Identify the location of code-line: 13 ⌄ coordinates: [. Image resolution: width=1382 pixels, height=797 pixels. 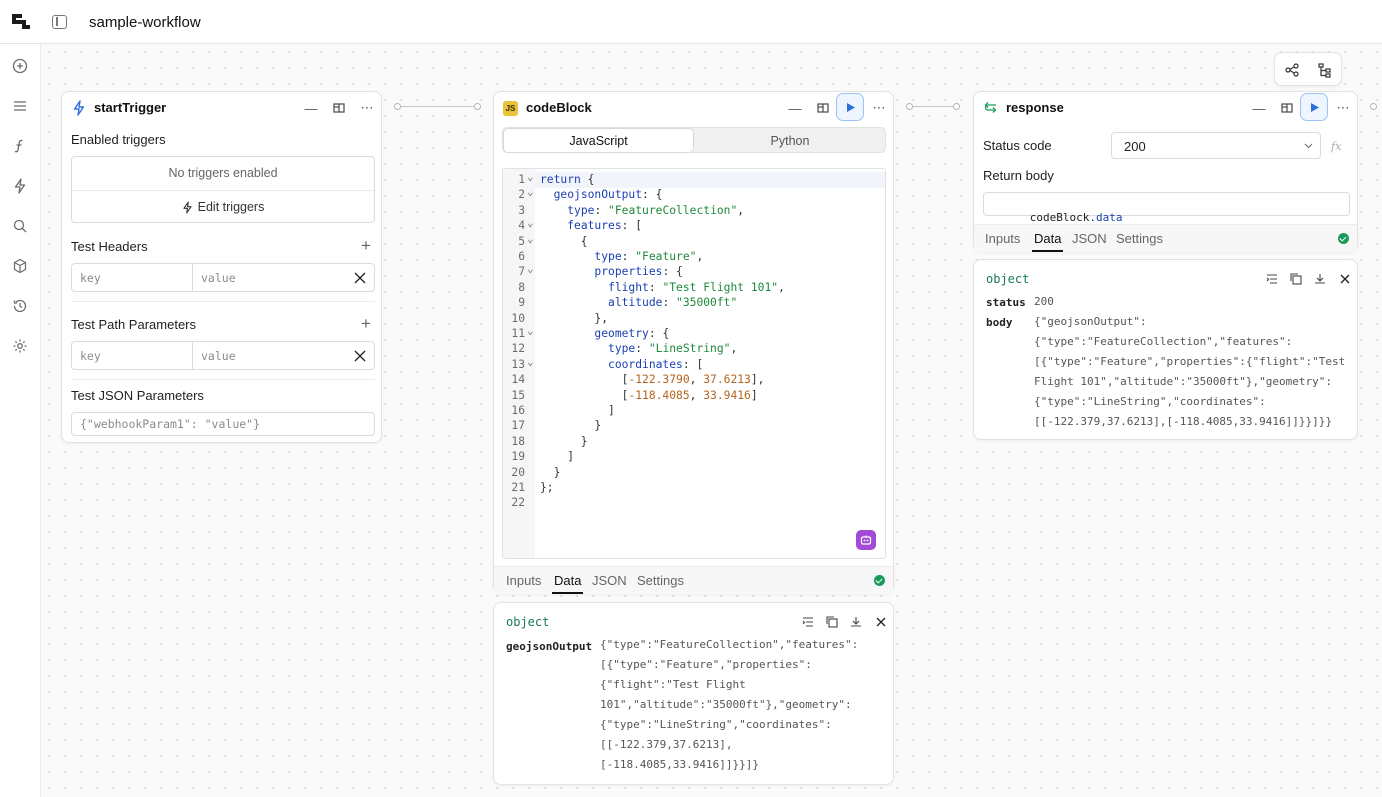
(693, 363).